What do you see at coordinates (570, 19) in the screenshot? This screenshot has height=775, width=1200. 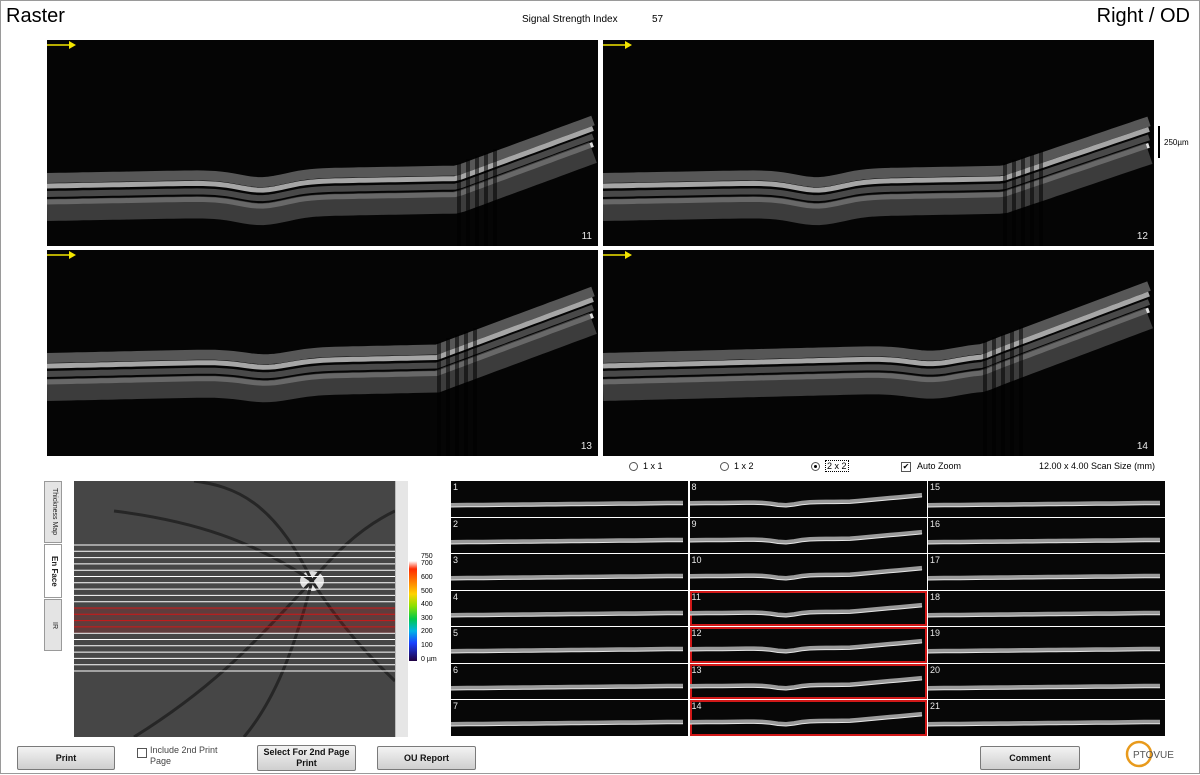 I see `signal-strength-label: Signal Strength Index` at bounding box center [570, 19].